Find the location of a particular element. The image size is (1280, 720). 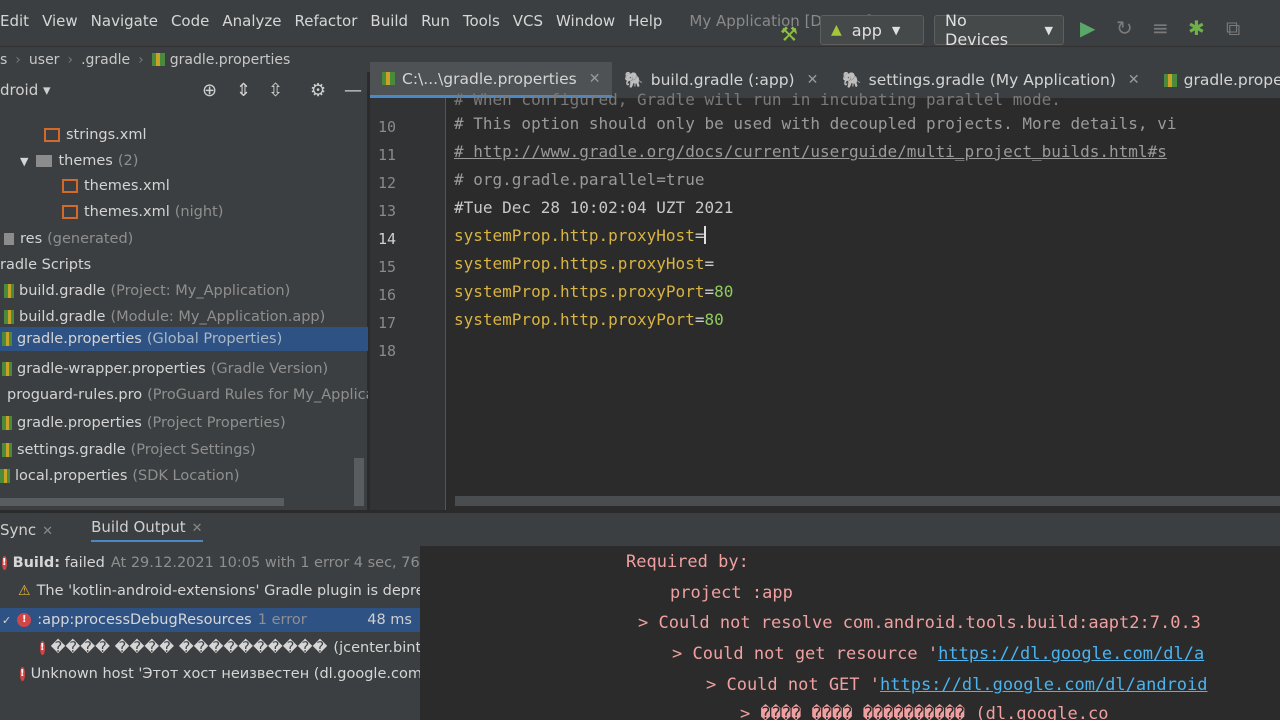

console-line: Required by: is located at coordinates (687, 562).